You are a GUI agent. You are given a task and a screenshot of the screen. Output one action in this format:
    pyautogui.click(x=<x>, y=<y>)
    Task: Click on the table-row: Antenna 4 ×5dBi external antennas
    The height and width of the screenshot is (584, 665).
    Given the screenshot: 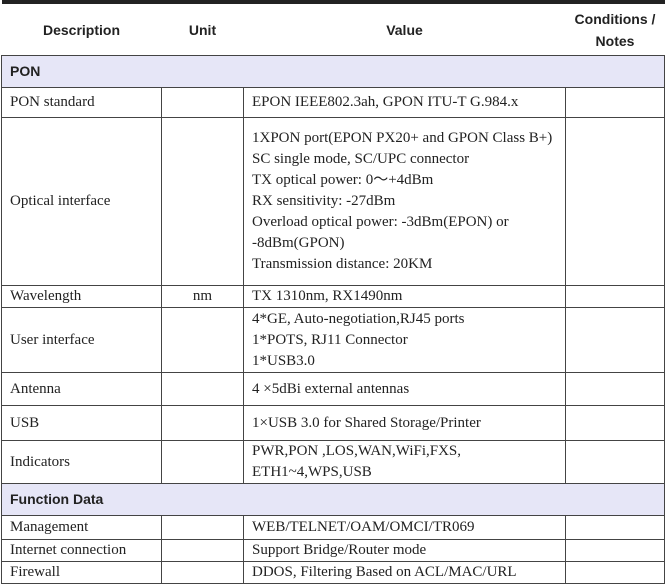 What is the action you would take?
    pyautogui.click(x=333, y=389)
    